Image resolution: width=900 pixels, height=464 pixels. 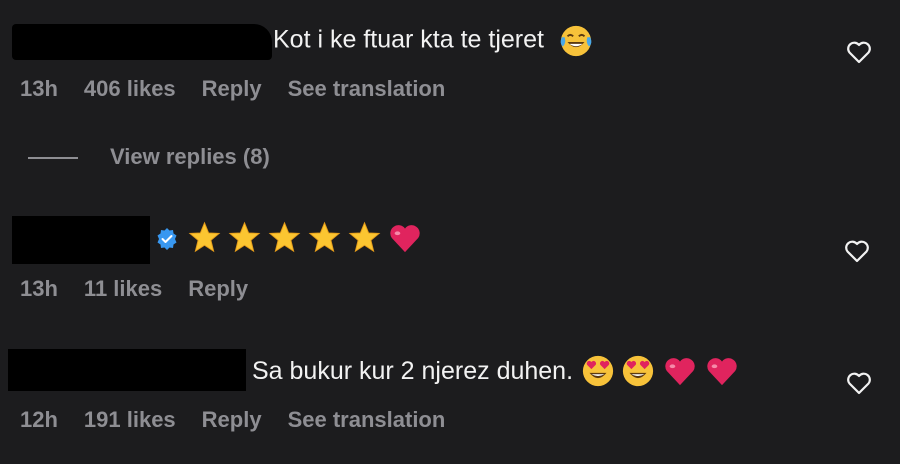 I want to click on comment-time: 12h, so click(x=39, y=419).